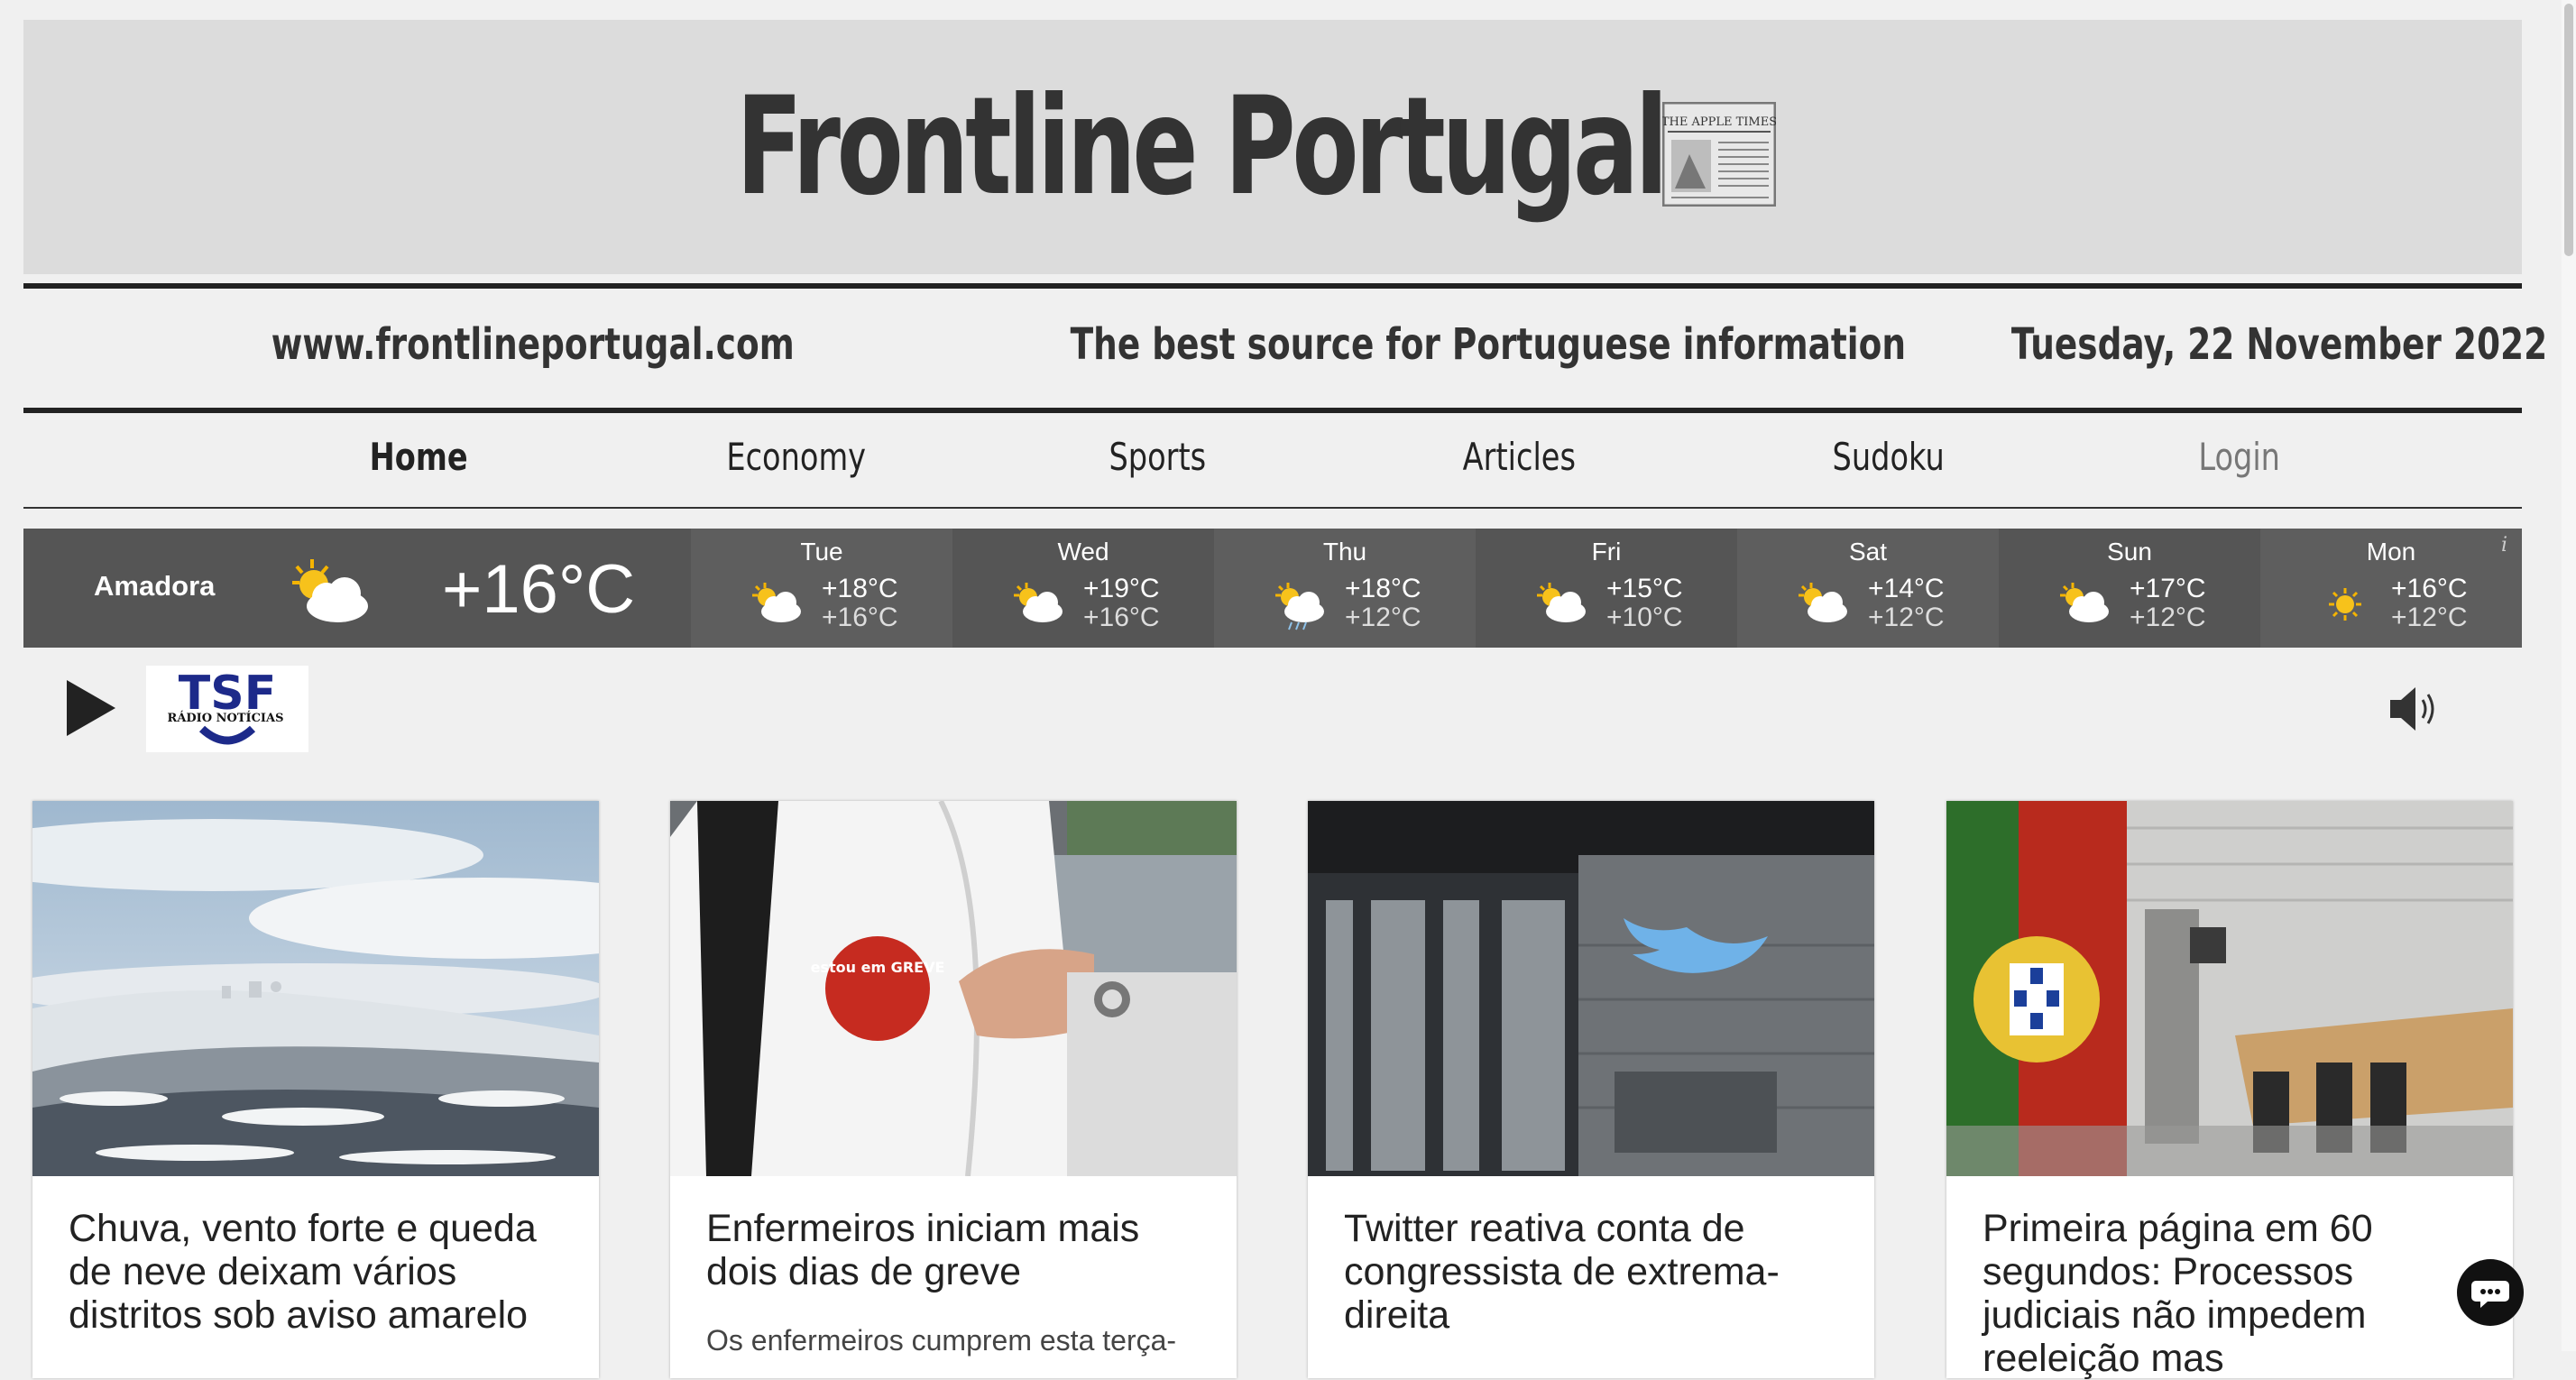 Image resolution: width=2576 pixels, height=1380 pixels. I want to click on weather-day-thu: Thu +18°C +12°C, so click(1345, 588).